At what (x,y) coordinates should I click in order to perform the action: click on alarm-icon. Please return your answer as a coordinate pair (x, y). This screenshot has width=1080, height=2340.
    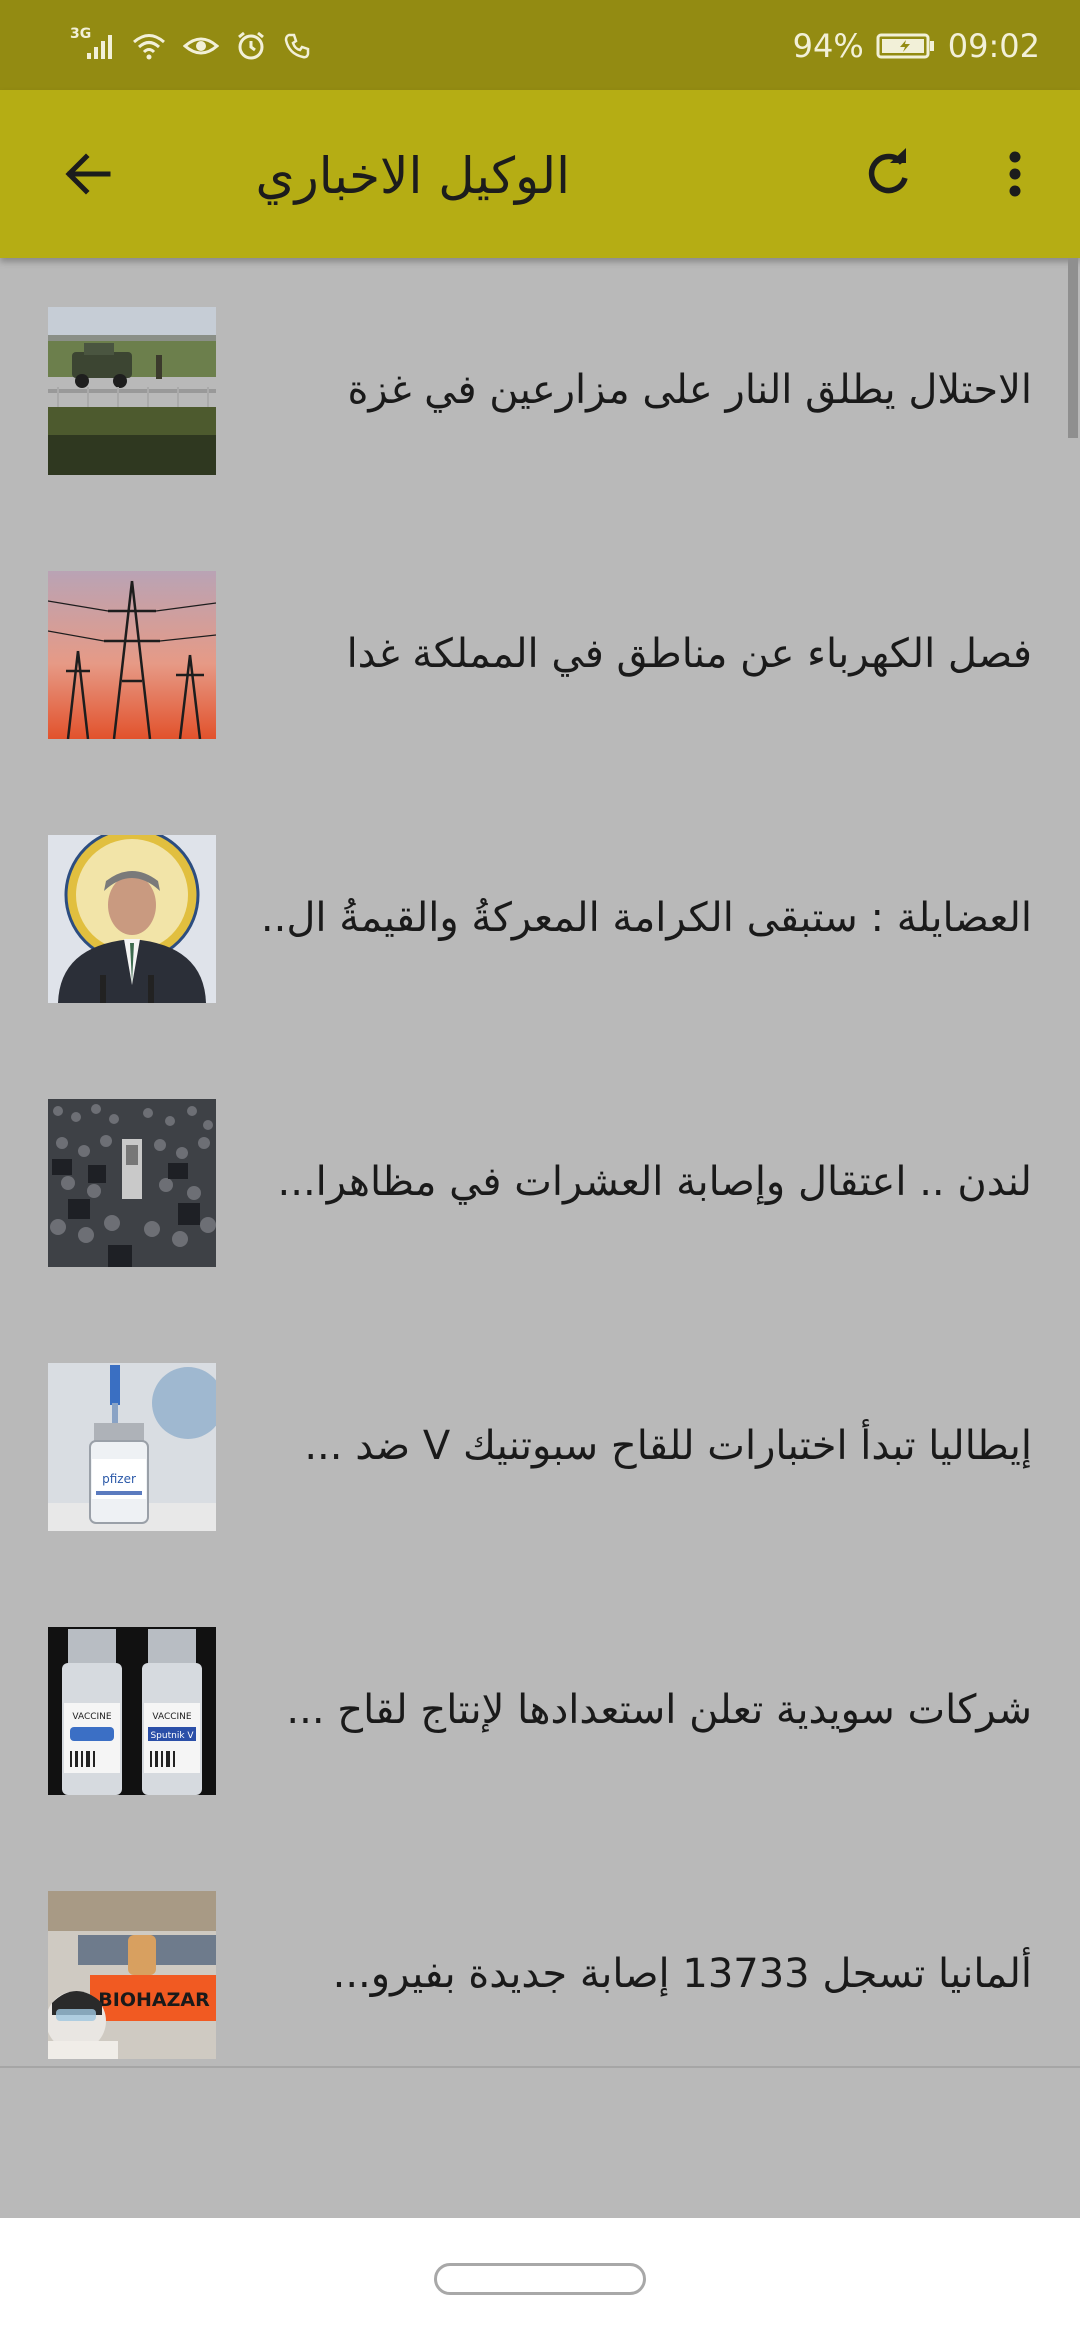
    Looking at the image, I should click on (251, 46).